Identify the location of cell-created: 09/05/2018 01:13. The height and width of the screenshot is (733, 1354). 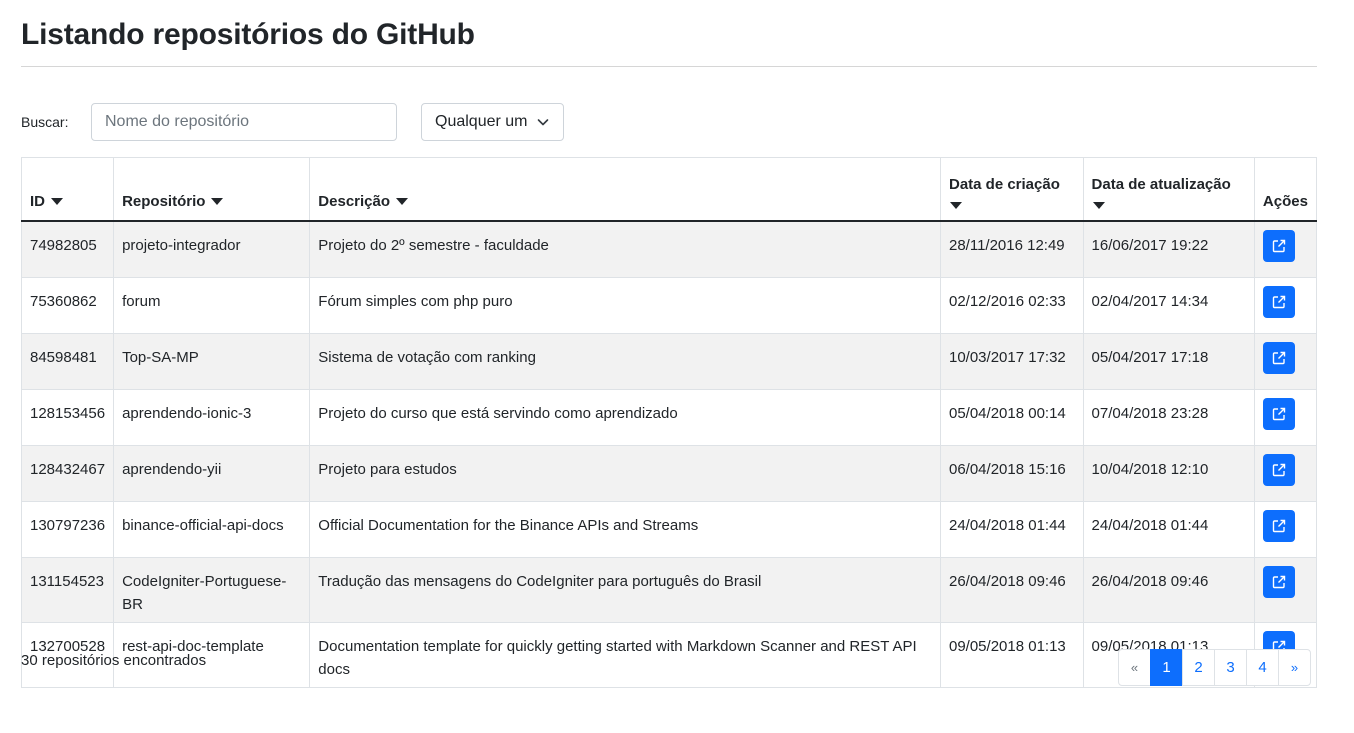
(1011, 654).